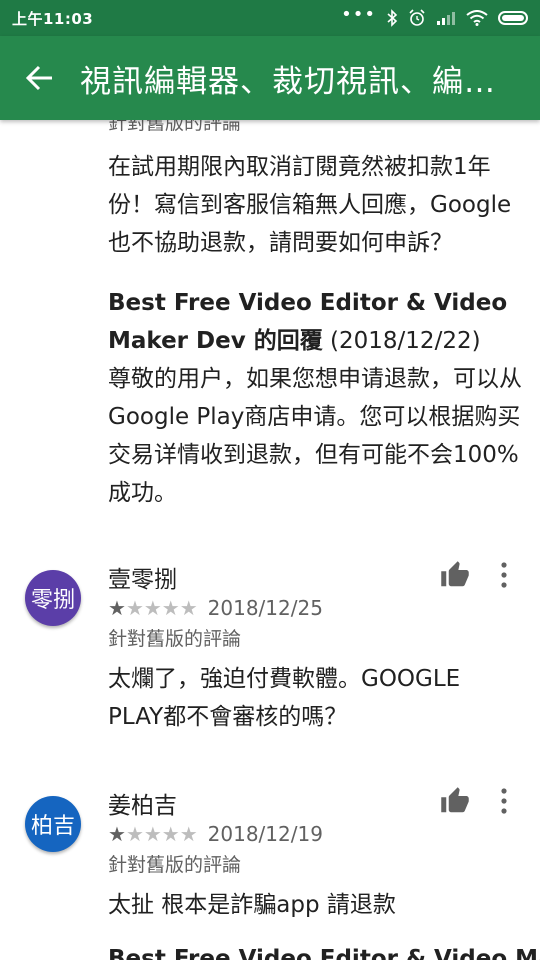  I want to click on wifi-icon, so click(477, 18).